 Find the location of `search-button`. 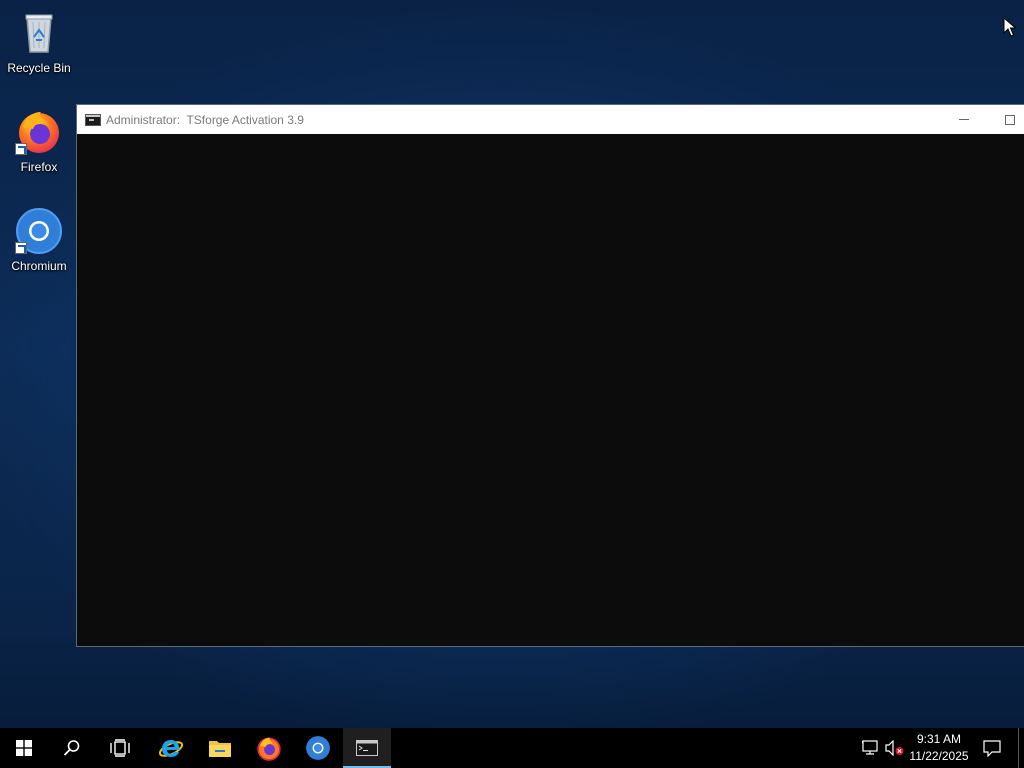

search-button is located at coordinates (72, 748).